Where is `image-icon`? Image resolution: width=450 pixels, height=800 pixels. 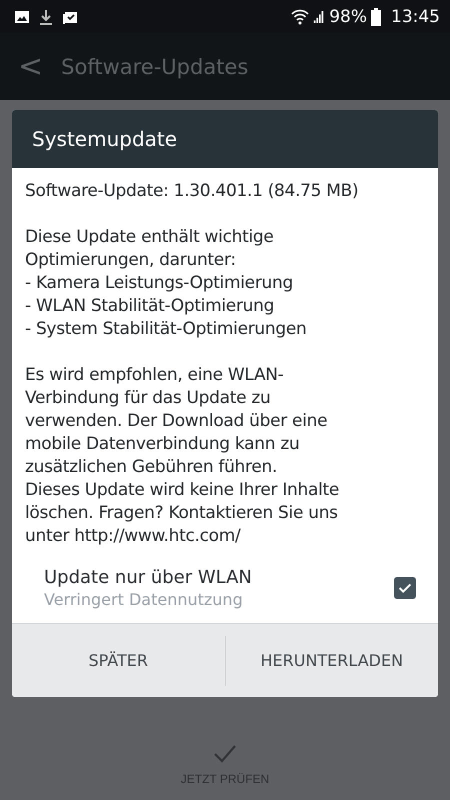
image-icon is located at coordinates (22, 16).